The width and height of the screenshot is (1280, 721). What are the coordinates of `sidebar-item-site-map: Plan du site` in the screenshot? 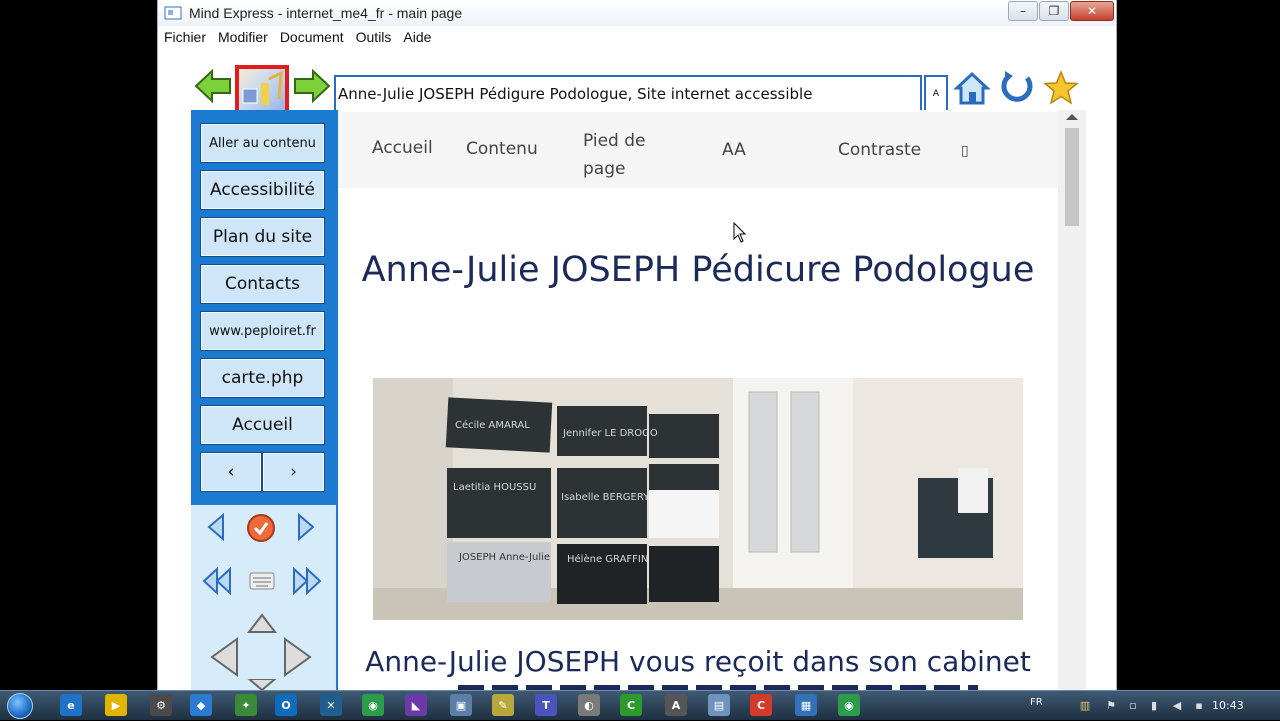 It's located at (262, 237).